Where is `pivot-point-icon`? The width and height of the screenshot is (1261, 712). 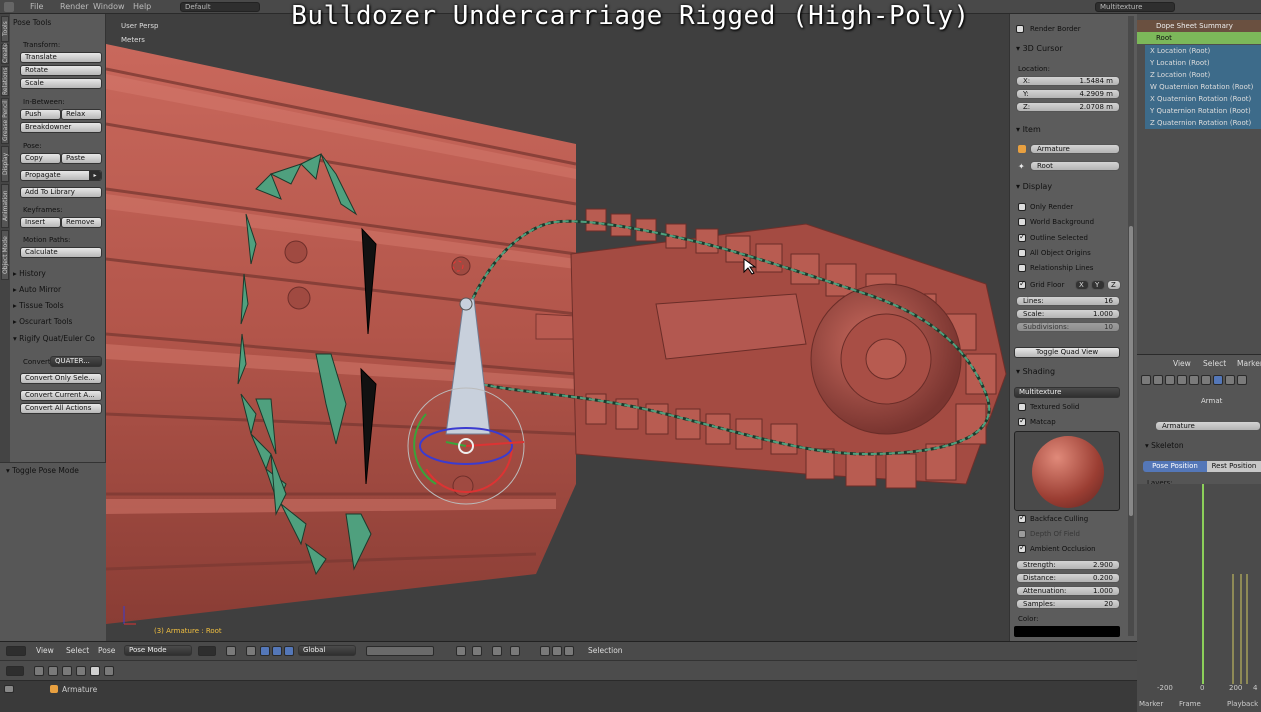
pivot-point-icon is located at coordinates (231, 651).